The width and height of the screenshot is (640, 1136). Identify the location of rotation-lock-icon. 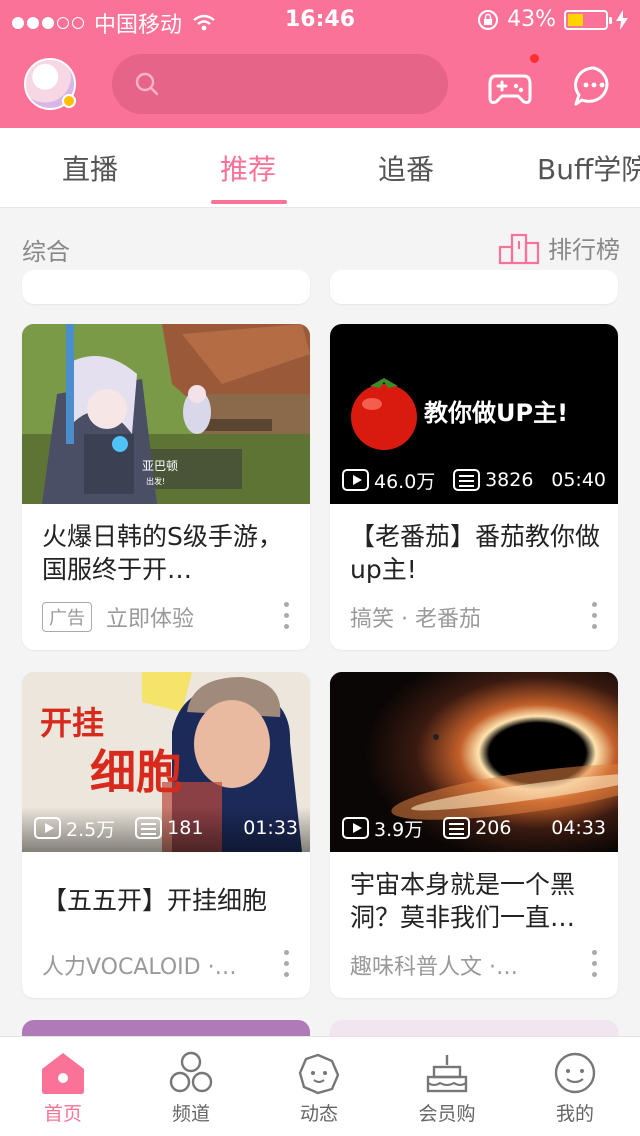
(488, 19).